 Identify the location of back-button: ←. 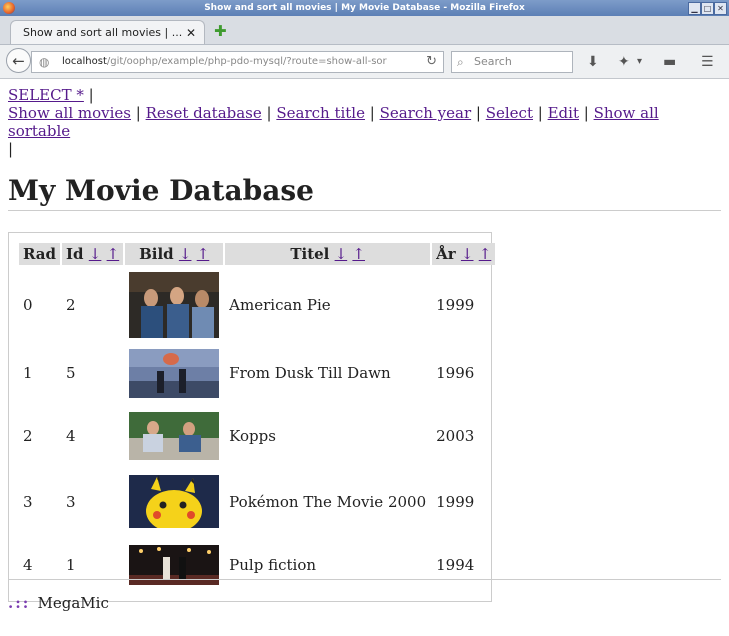
(18, 60).